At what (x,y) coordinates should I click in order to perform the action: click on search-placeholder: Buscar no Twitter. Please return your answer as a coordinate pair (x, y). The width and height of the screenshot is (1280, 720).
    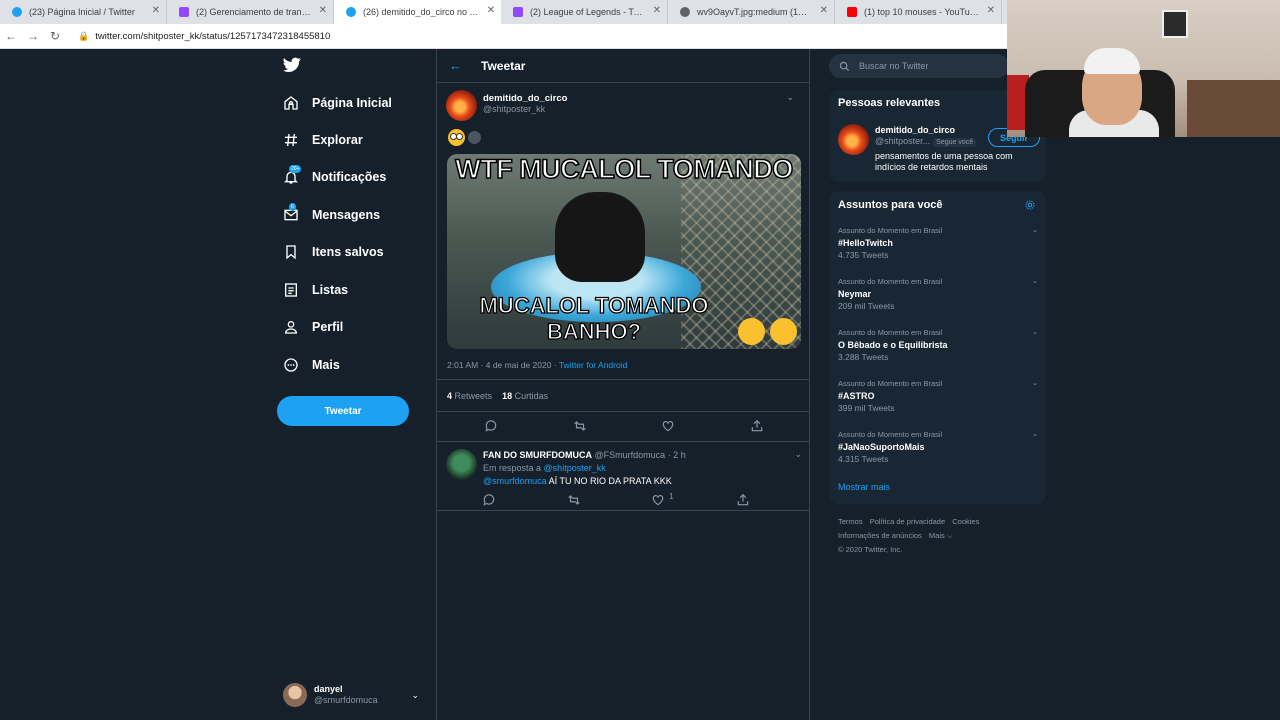
    Looking at the image, I should click on (894, 66).